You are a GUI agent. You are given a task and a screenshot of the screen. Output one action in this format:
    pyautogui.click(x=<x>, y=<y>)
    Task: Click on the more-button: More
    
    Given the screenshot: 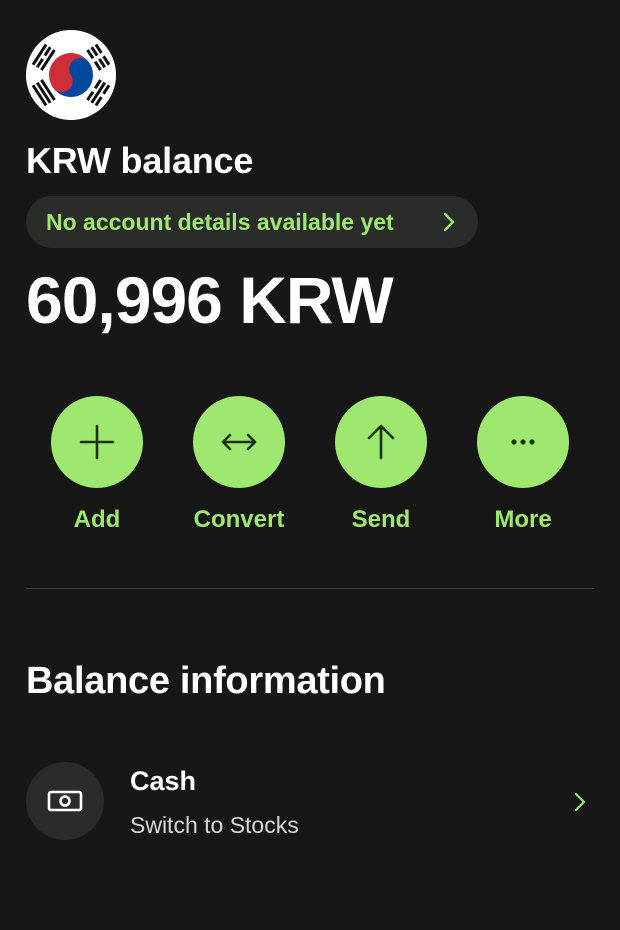 What is the action you would take?
    pyautogui.click(x=523, y=465)
    